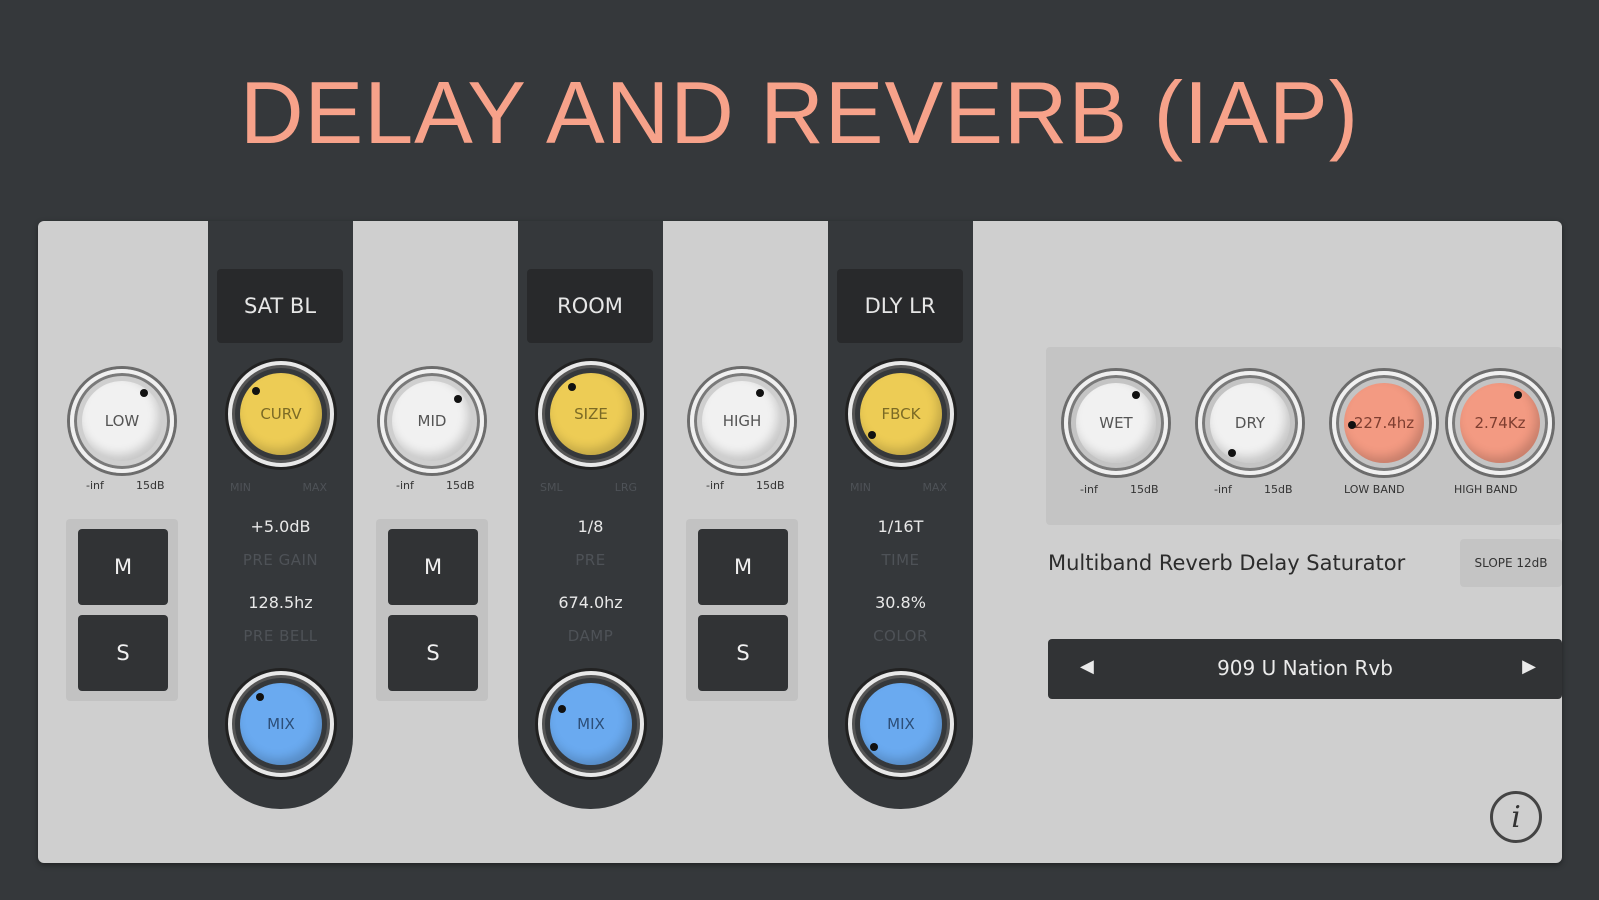  What do you see at coordinates (460, 485) in the screenshot?
I see `mid-max-label: 15dB` at bounding box center [460, 485].